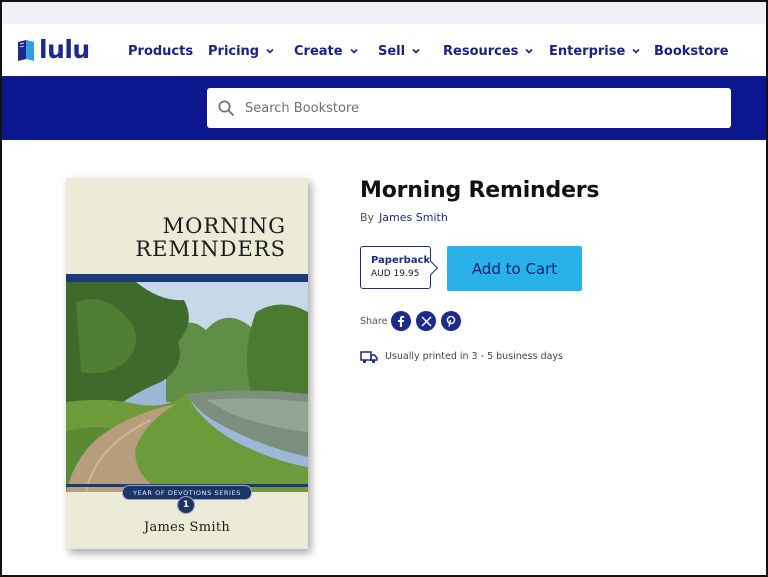 The height and width of the screenshot is (577, 768). What do you see at coordinates (186, 505) in the screenshot?
I see `cover-series-number: 1` at bounding box center [186, 505].